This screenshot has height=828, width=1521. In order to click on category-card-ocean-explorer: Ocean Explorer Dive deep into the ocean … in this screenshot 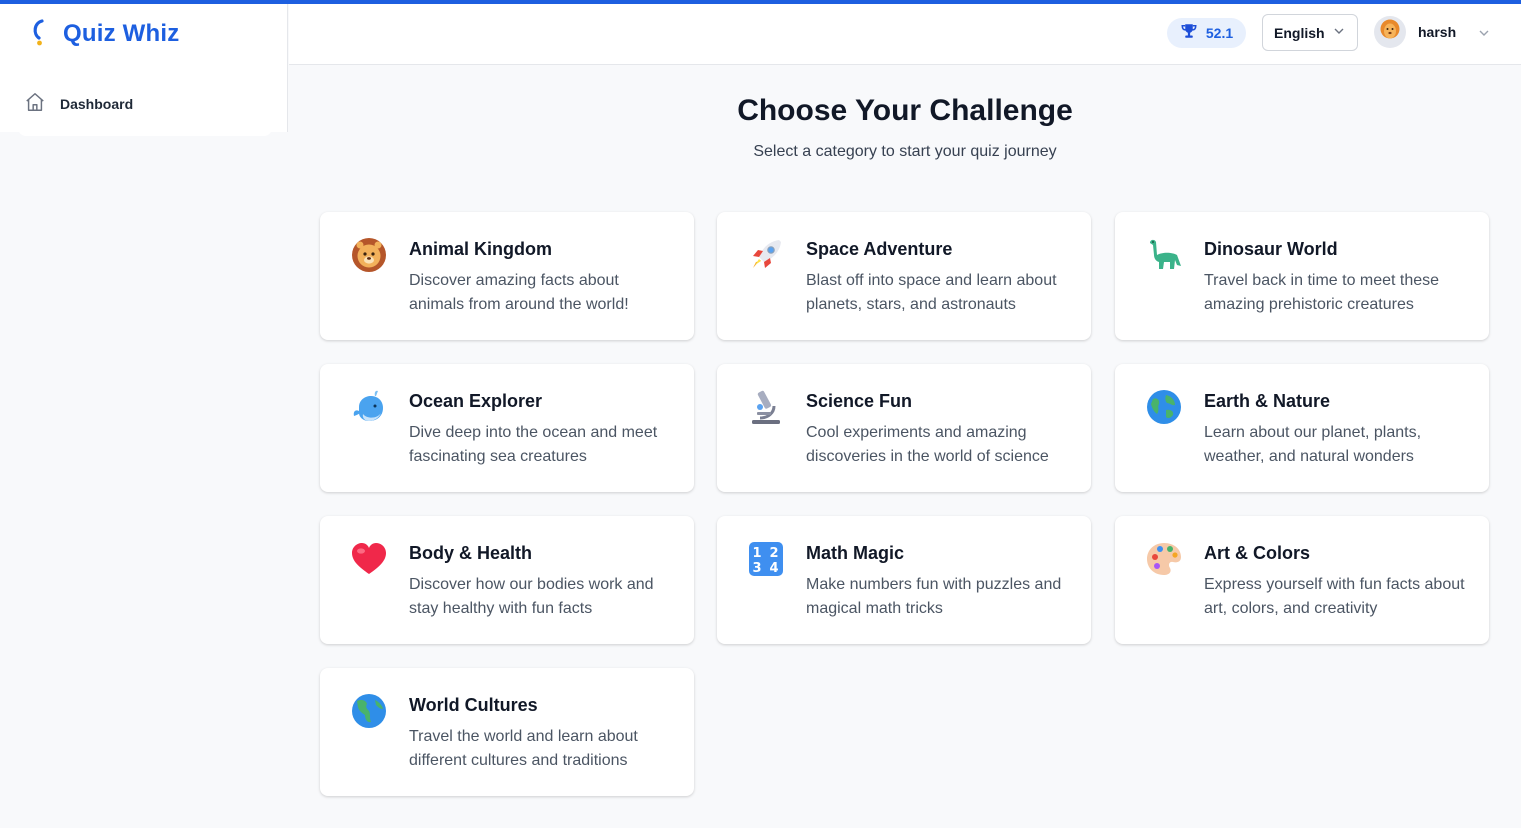, I will do `click(507, 428)`.